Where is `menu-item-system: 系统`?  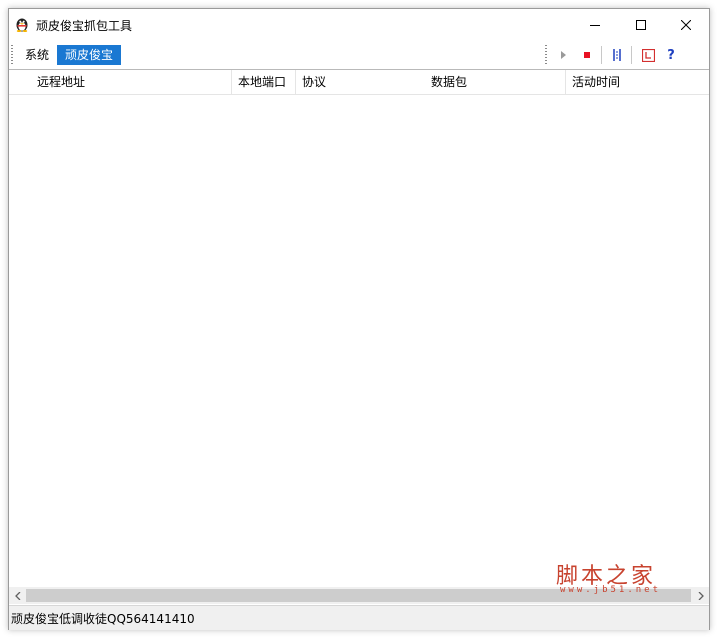
menu-item-system: 系统 is located at coordinates (37, 55).